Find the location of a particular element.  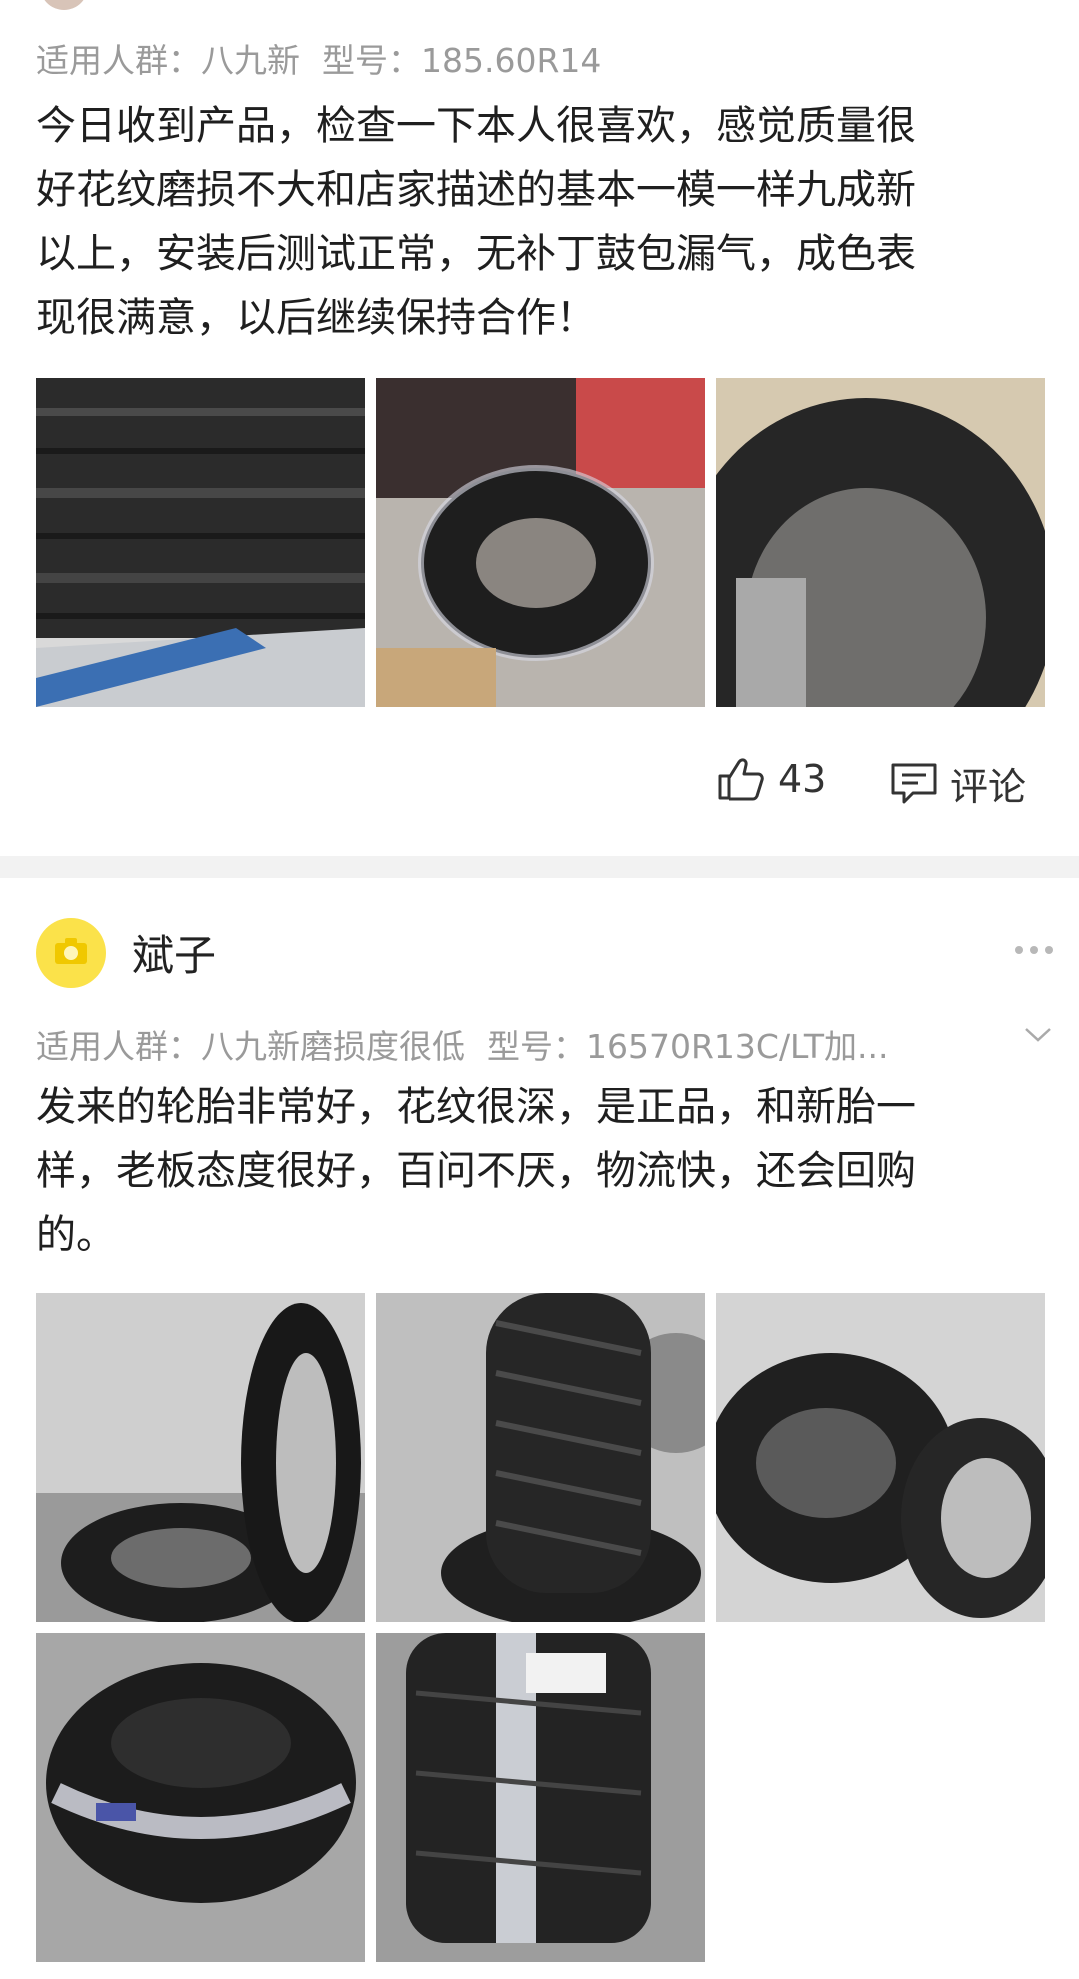

username: 斌子 is located at coordinates (174, 952).